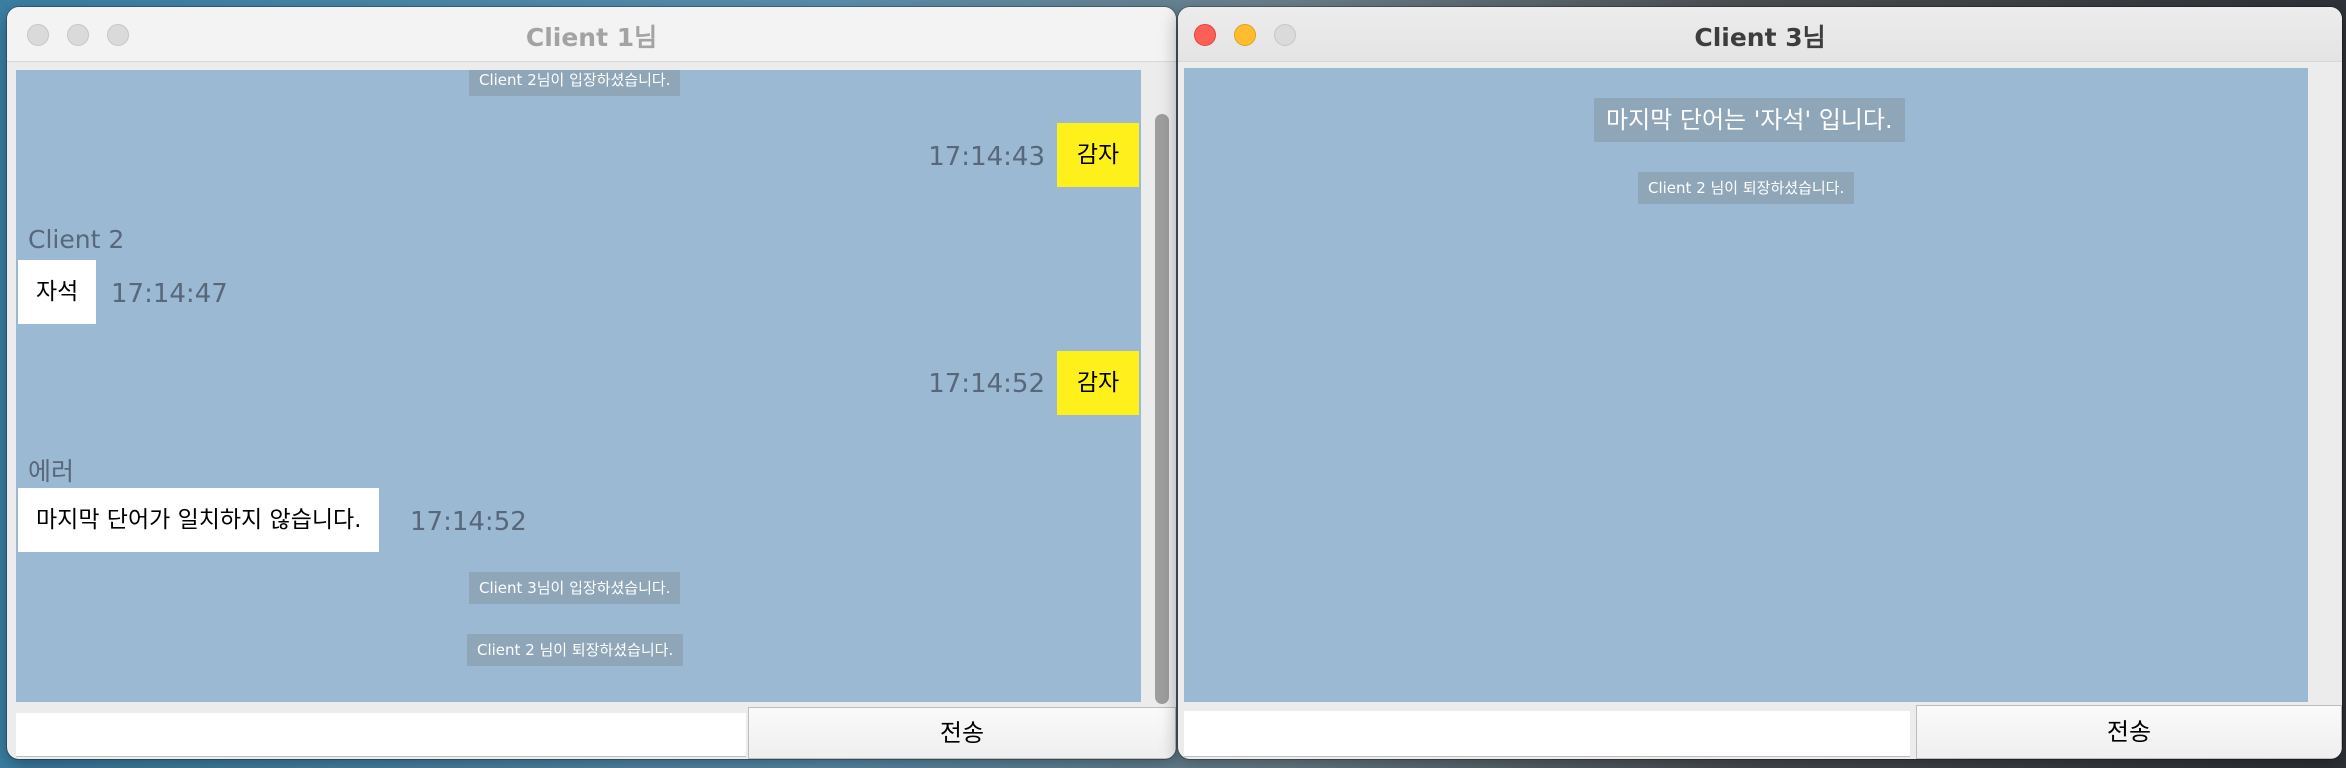 The width and height of the screenshot is (2346, 768). Describe the element at coordinates (199, 520) in the screenshot. I see `other-message-bubble: 마지막 단어가 일치하지 않습니다.` at that location.